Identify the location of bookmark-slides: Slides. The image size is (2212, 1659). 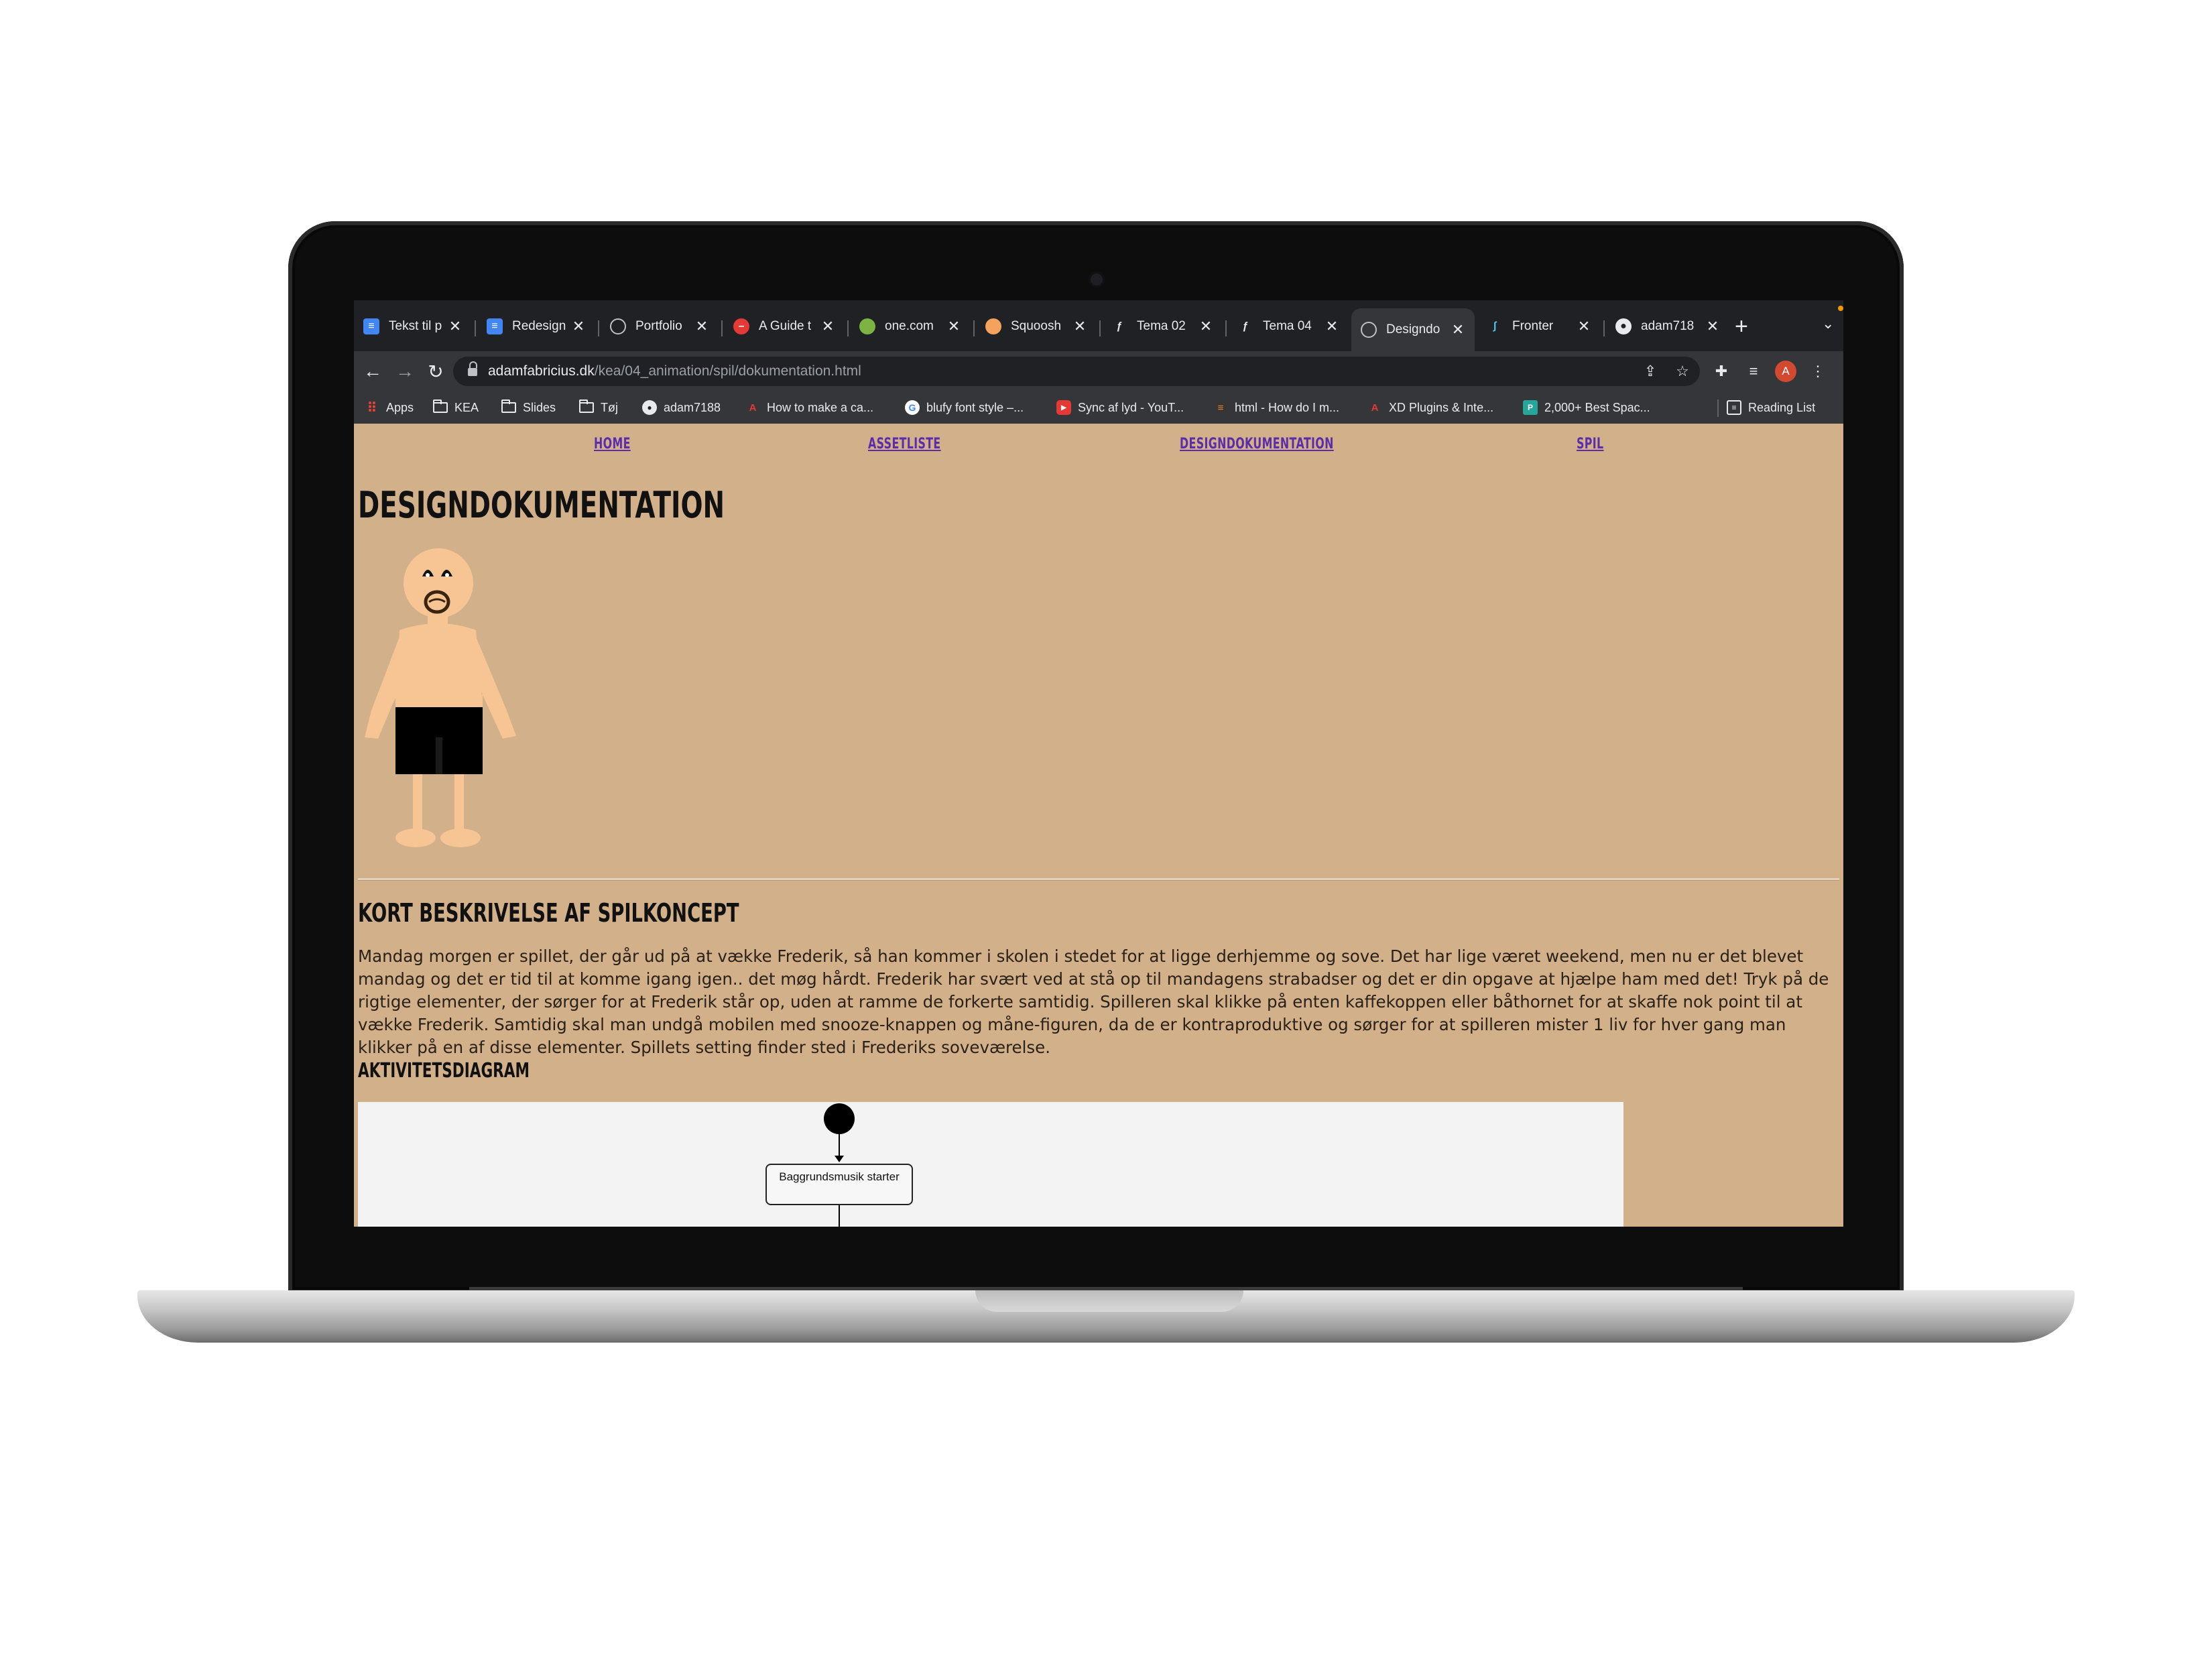
(528, 407).